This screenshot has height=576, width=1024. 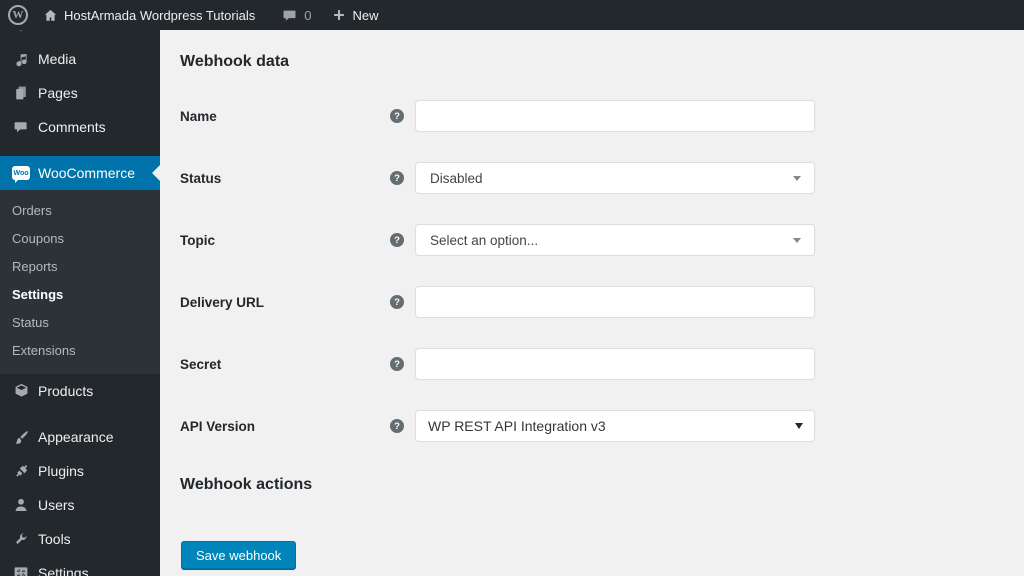 I want to click on delivery-url-label: Delivery URL, so click(x=222, y=302).